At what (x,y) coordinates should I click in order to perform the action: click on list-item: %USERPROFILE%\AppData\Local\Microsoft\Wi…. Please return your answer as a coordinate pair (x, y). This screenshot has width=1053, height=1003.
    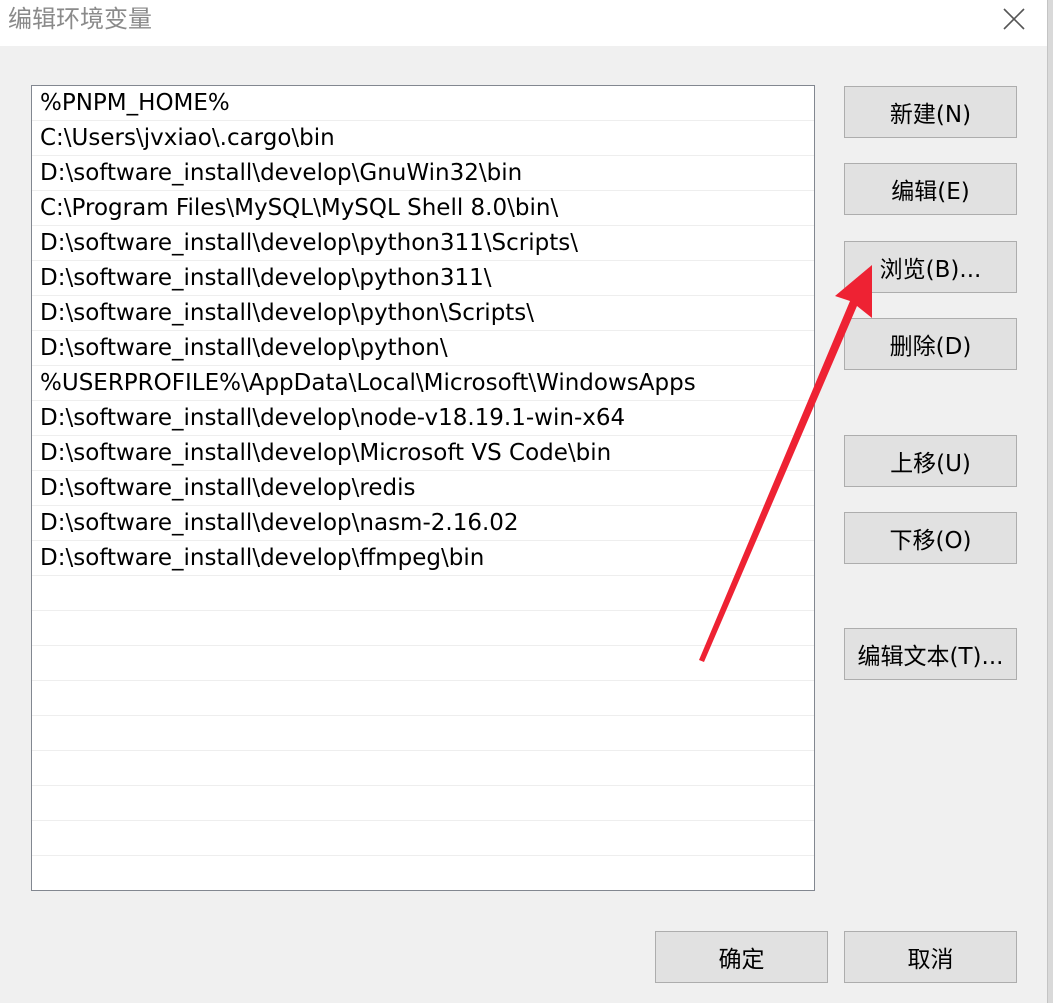
    Looking at the image, I should click on (423, 383).